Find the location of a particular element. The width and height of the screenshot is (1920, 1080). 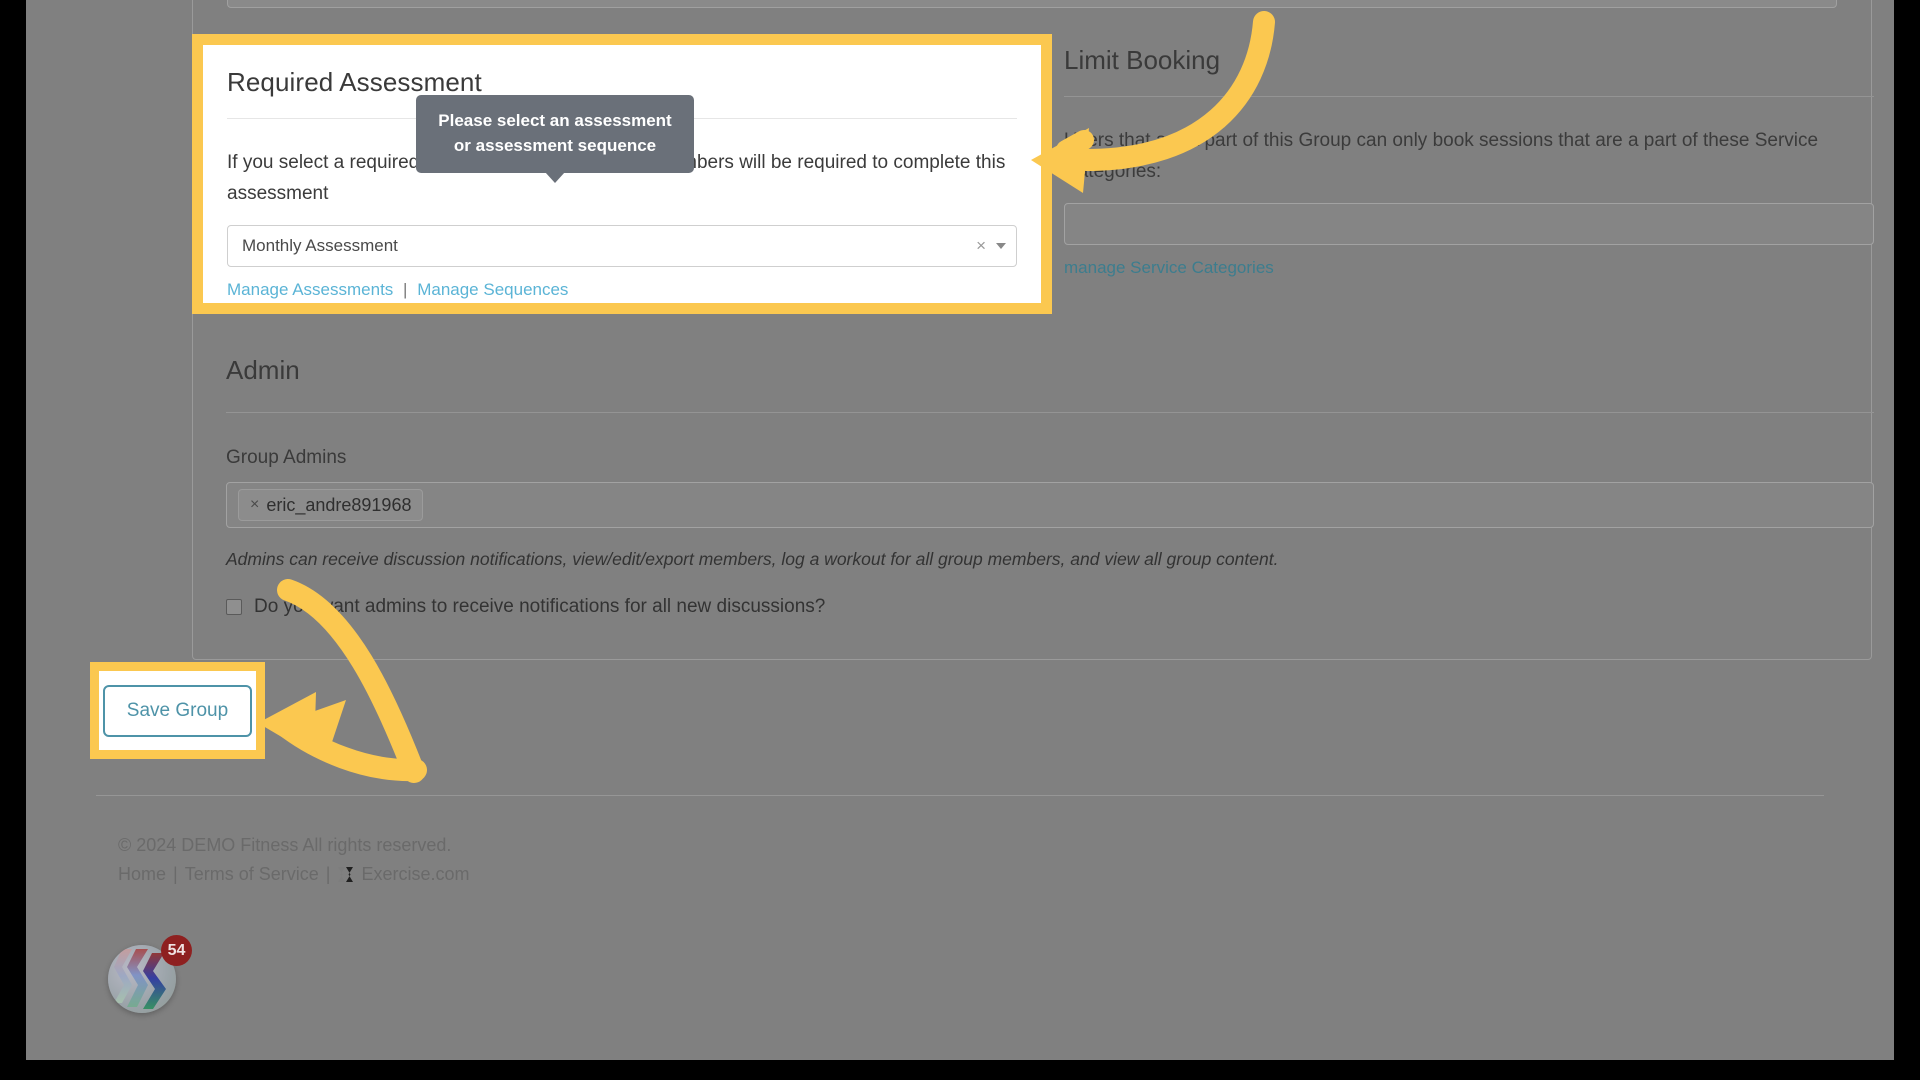

required-assessment-title: Required Assessment is located at coordinates (354, 82).